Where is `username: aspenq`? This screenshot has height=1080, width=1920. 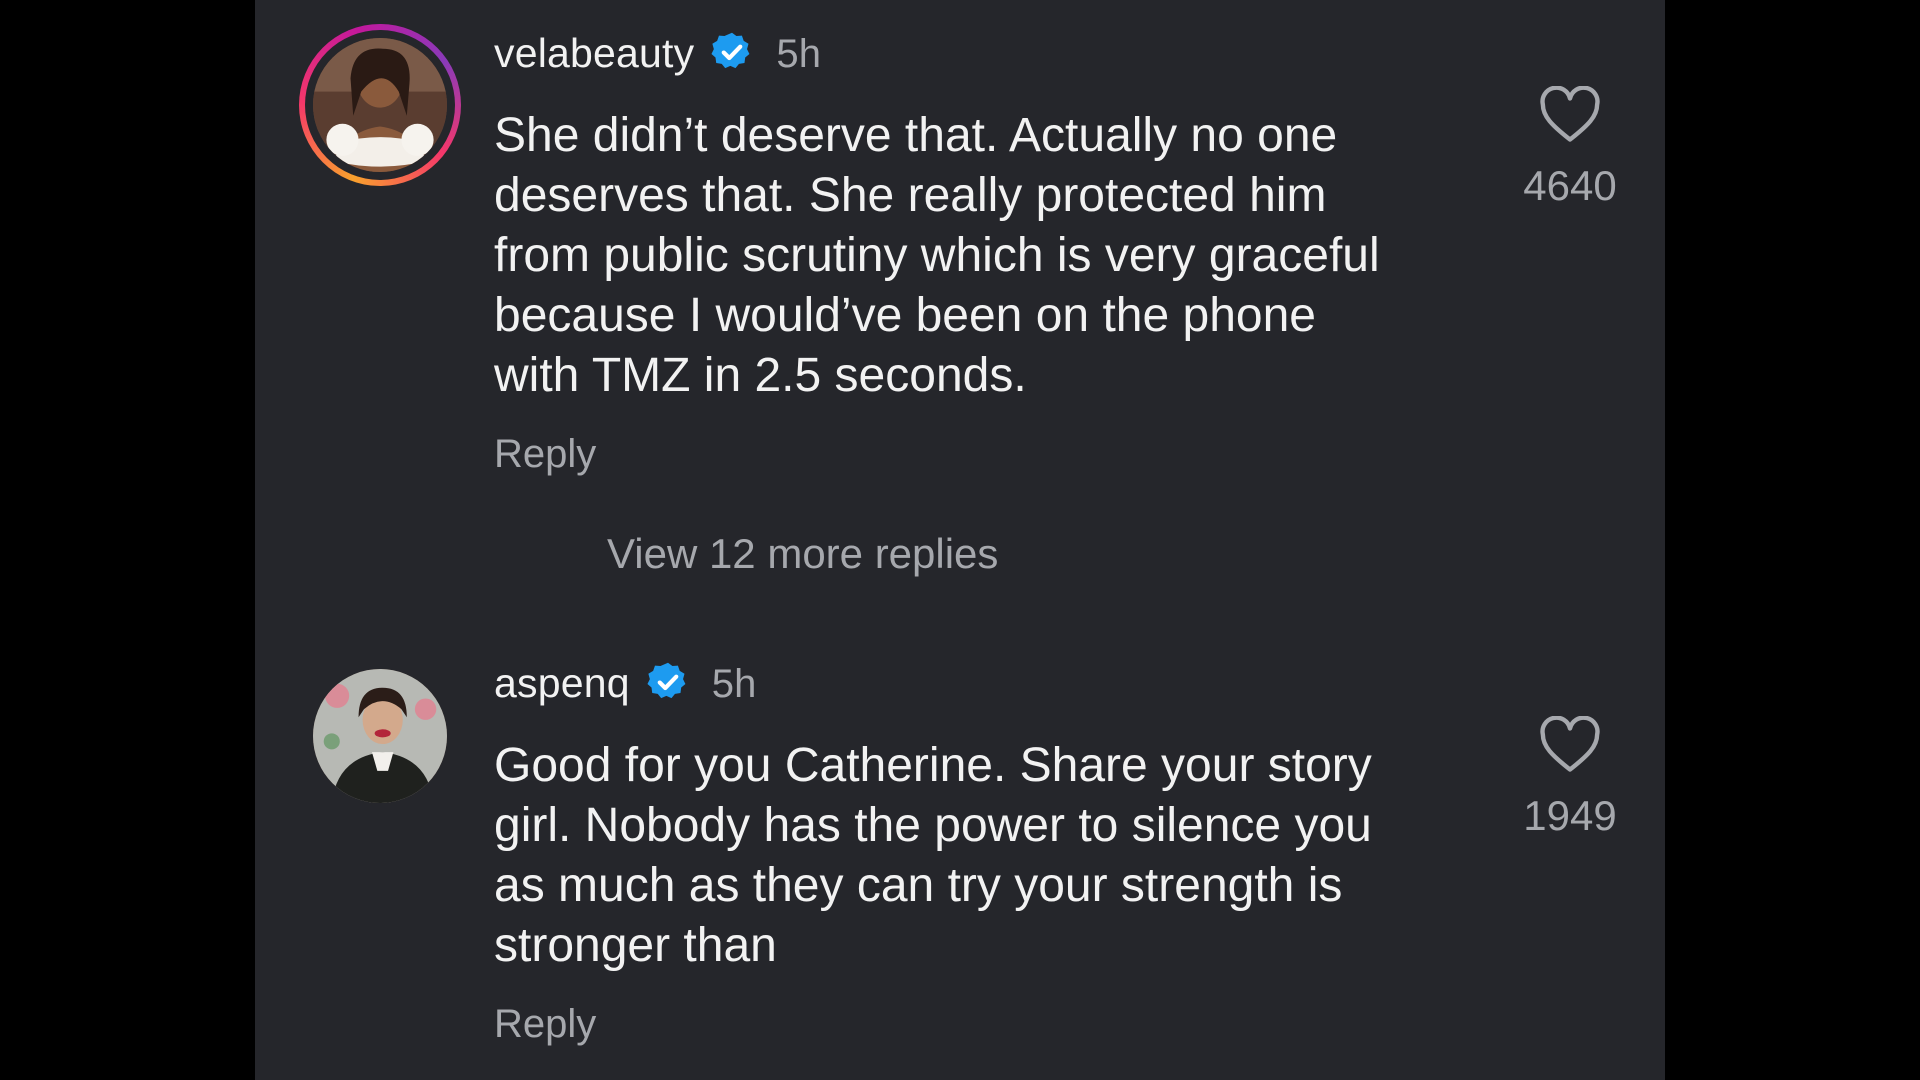
username: aspenq is located at coordinates (562, 683).